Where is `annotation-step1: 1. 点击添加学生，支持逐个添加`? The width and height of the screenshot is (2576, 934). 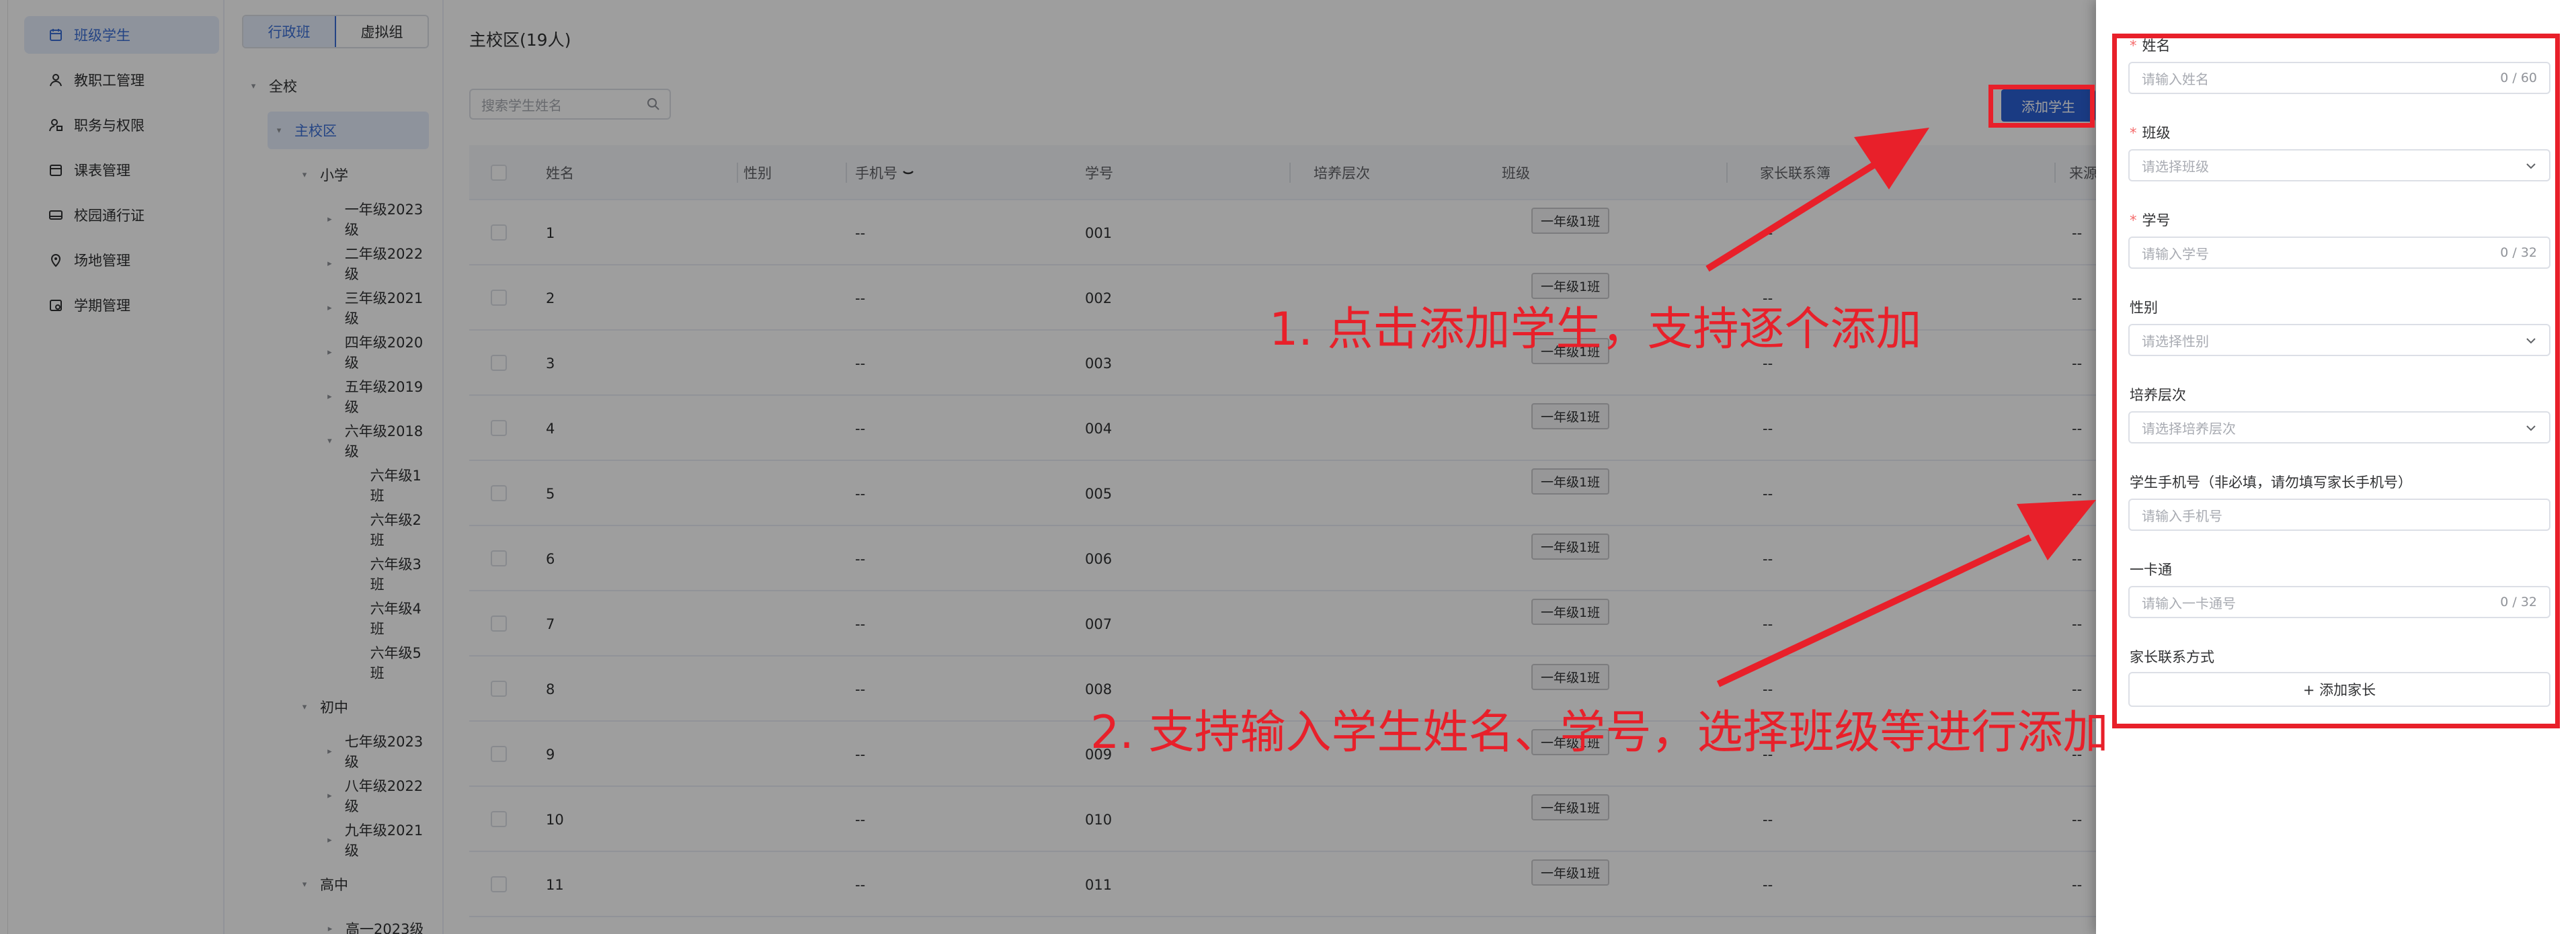 annotation-step1: 1. 点击添加学生，支持逐个添加 is located at coordinates (1595, 329).